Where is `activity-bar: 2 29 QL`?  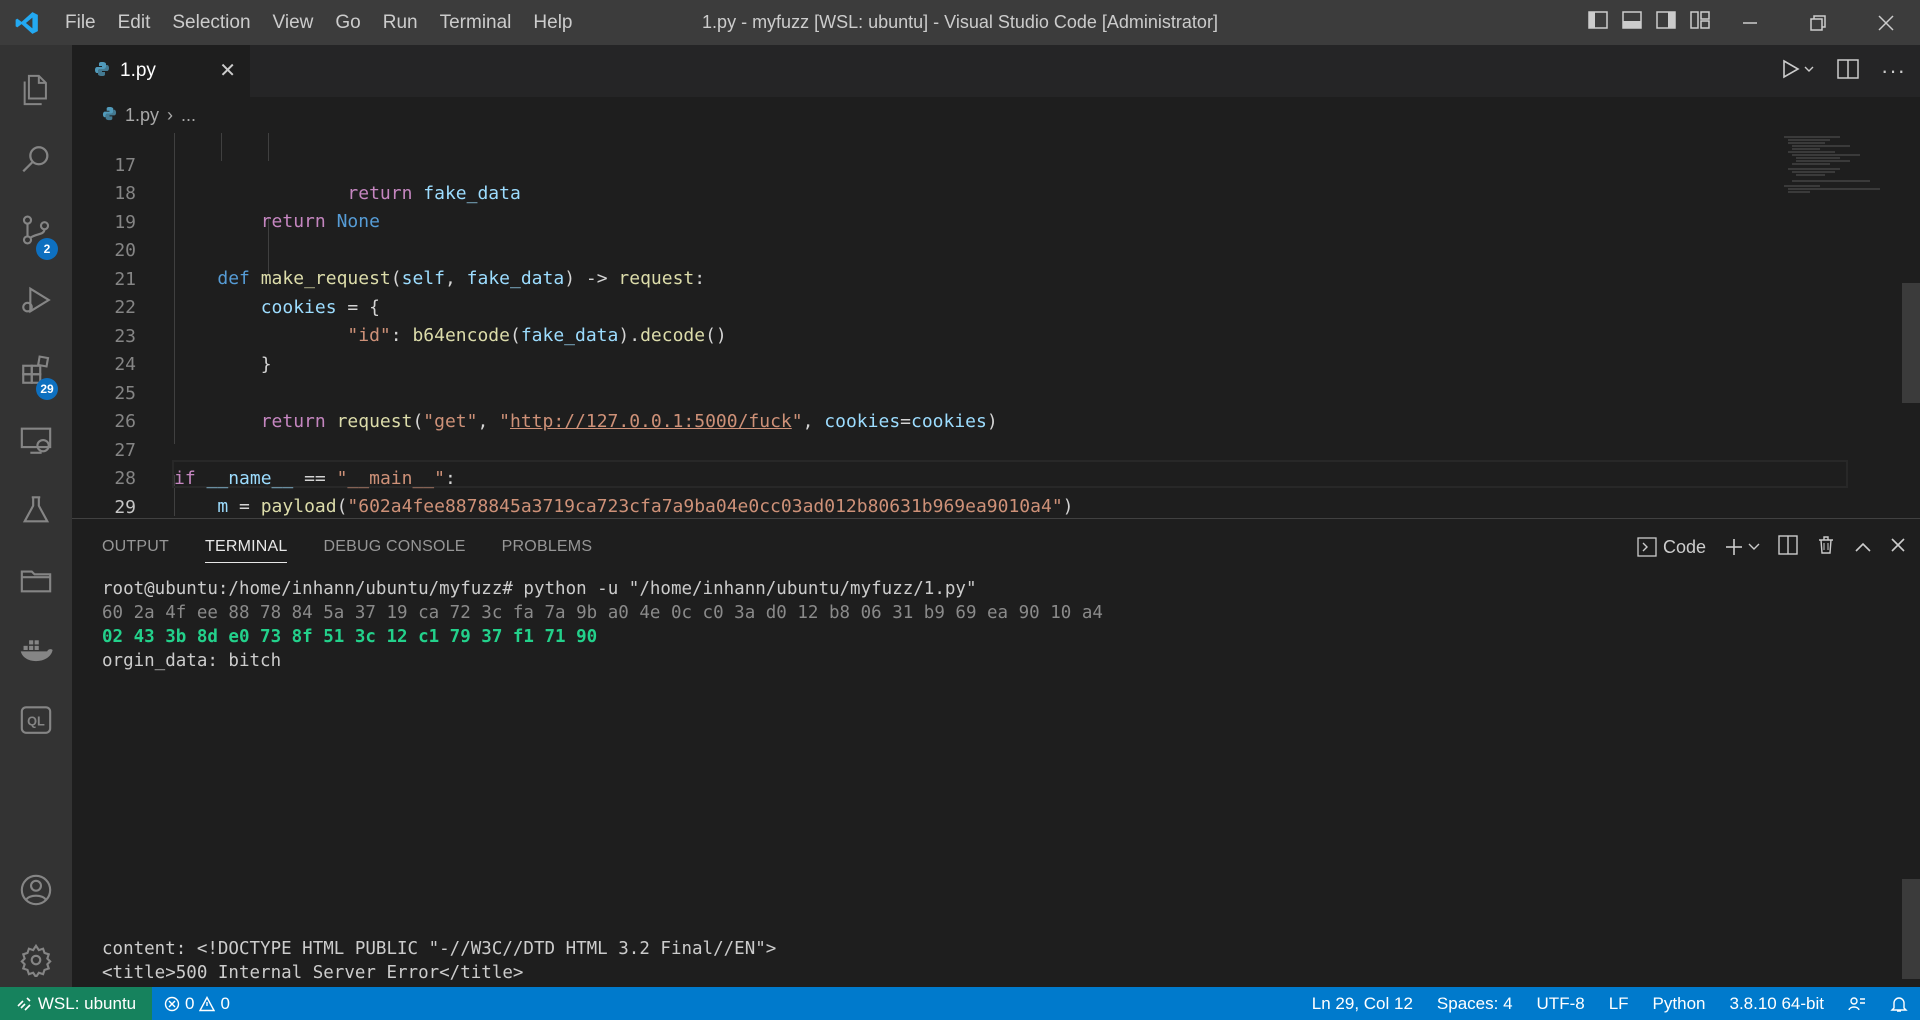
activity-bar: 2 29 QL is located at coordinates (36, 516).